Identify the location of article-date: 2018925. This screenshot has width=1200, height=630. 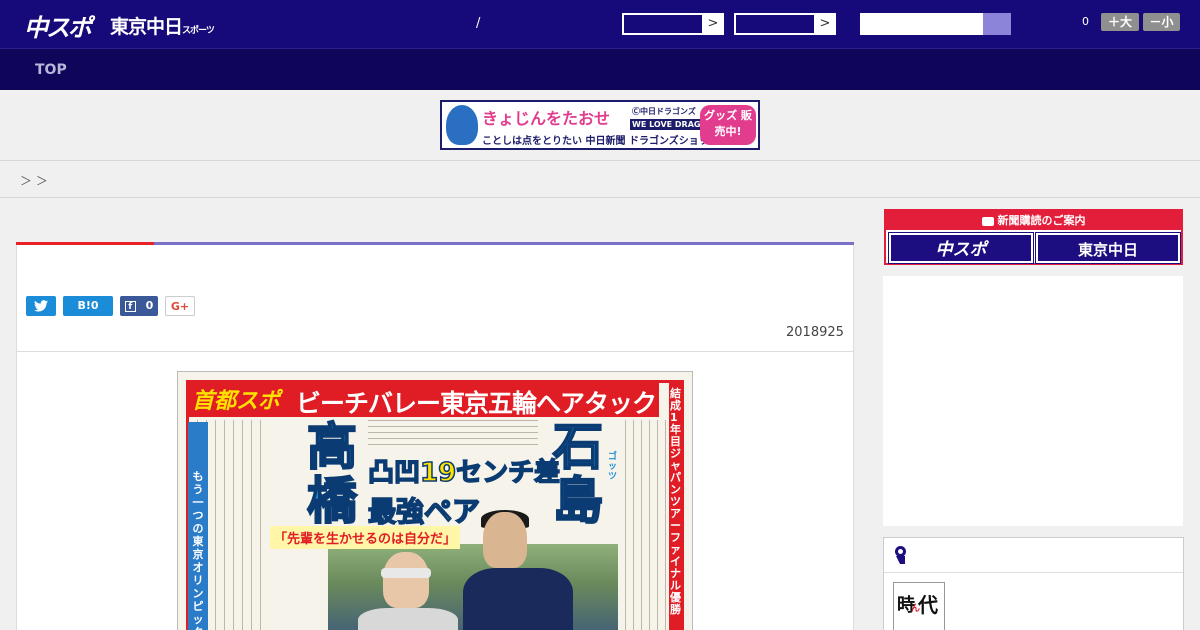
(815, 332).